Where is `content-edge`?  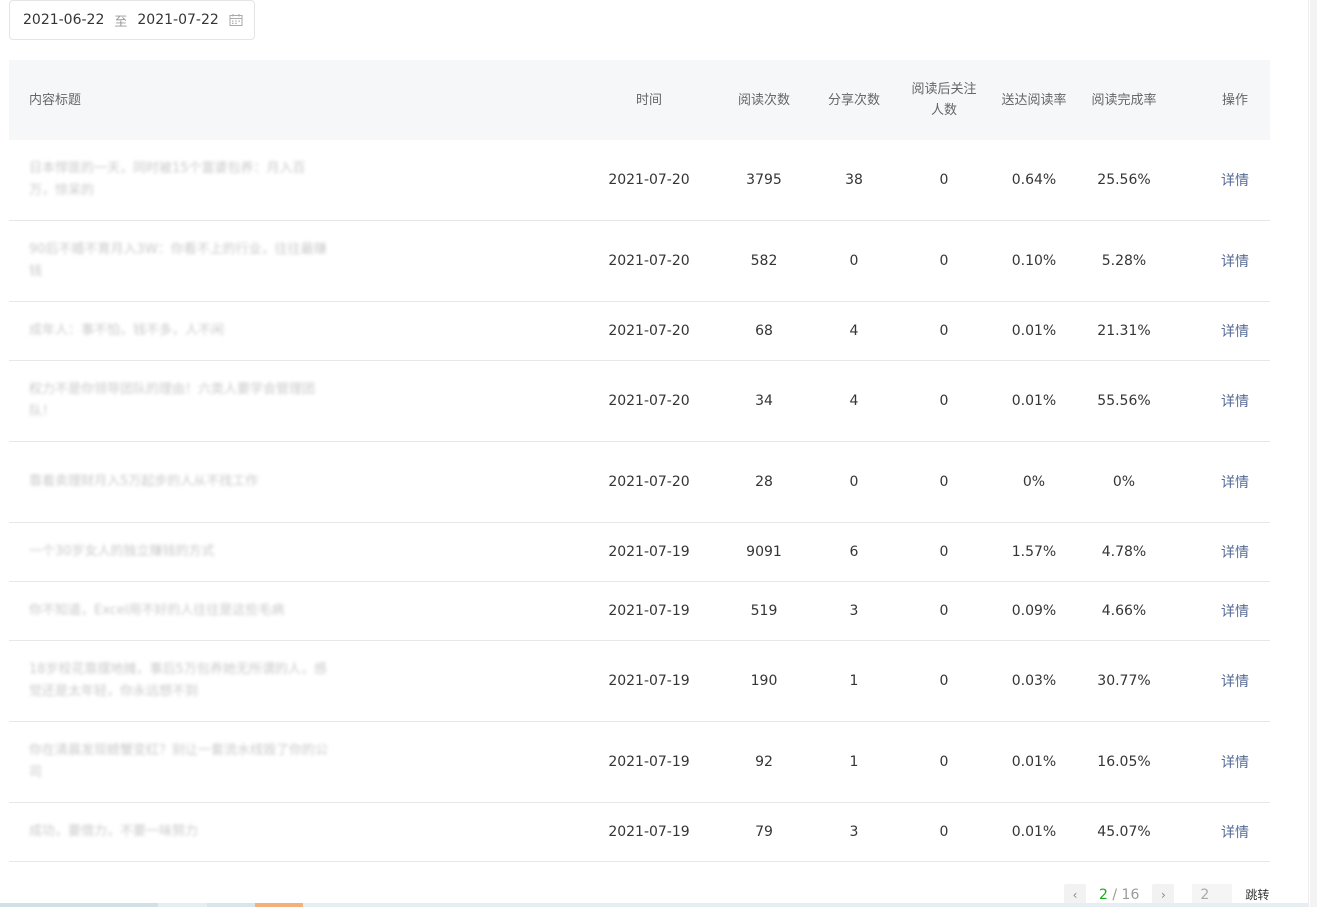 content-edge is located at coordinates (1308, 453).